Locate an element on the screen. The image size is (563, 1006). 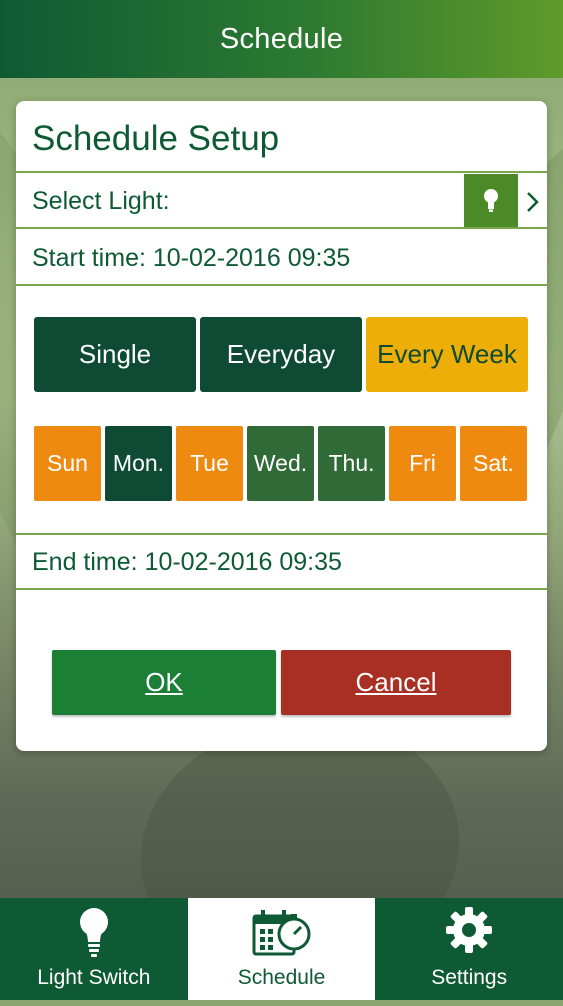
tab-settings: Settings is located at coordinates (469, 949).